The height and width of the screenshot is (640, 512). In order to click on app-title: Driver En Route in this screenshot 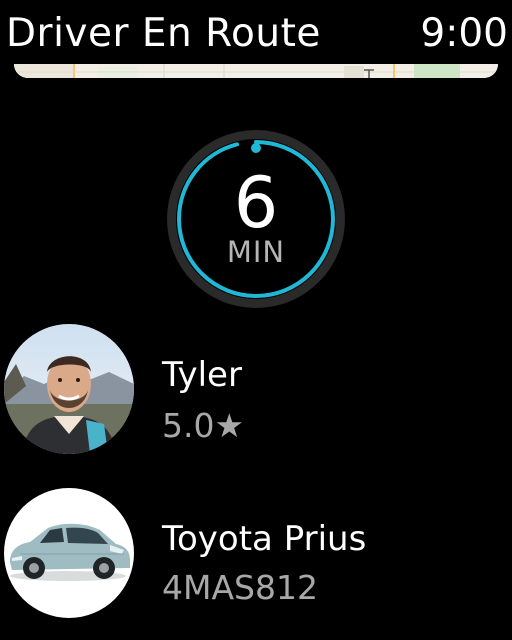, I will do `click(163, 33)`.